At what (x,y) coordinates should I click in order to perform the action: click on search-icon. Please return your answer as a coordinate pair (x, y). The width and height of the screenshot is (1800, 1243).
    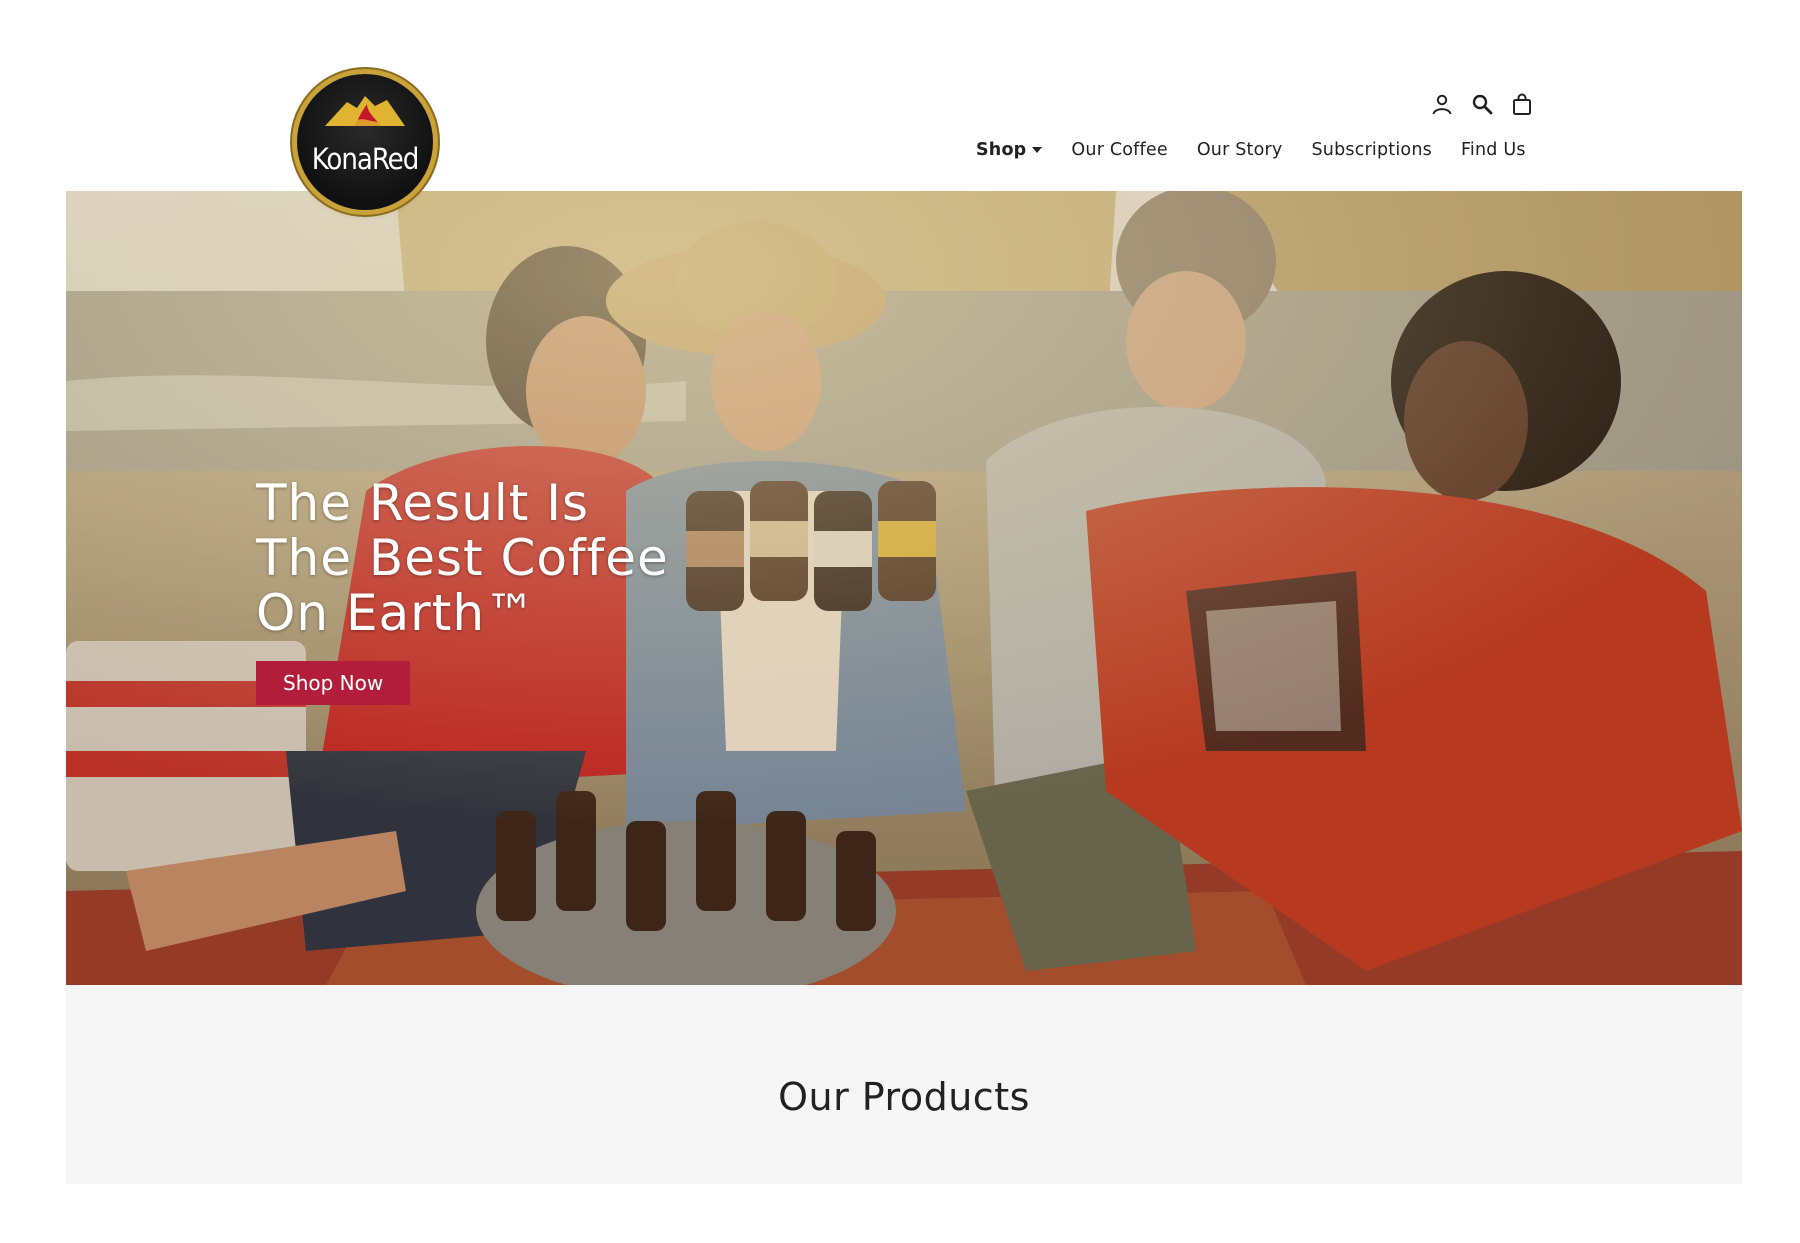
    Looking at the image, I should click on (1482, 104).